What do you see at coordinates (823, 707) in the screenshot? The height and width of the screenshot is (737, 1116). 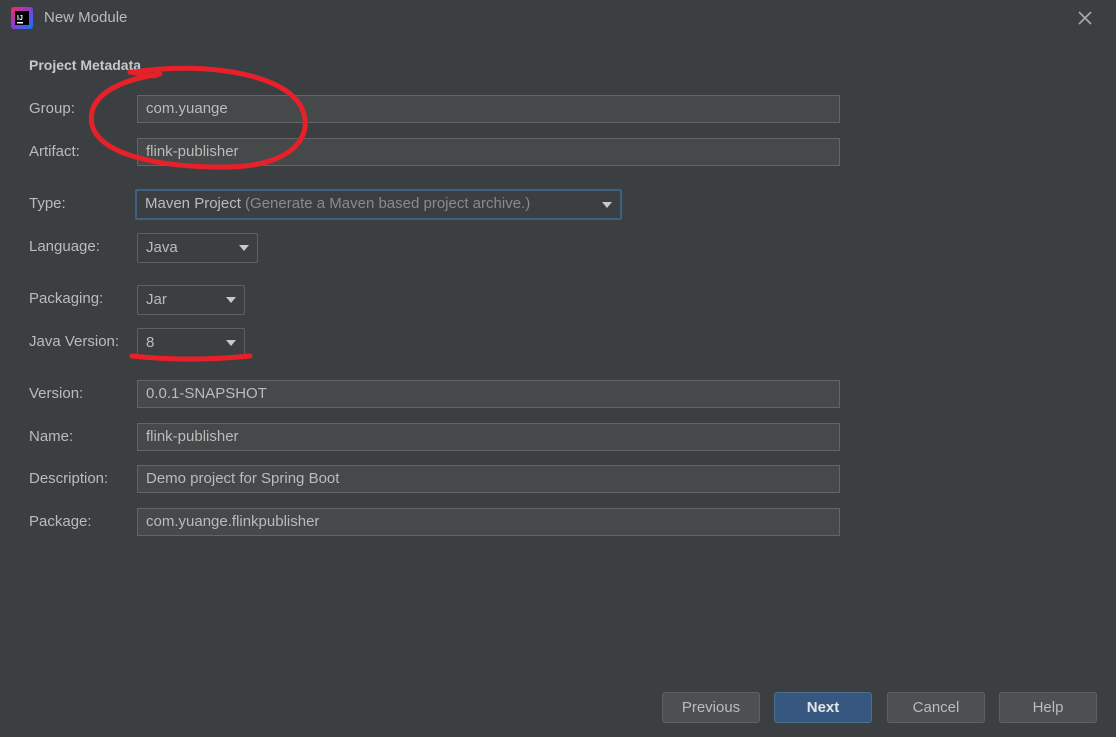 I see `next-button: Next` at bounding box center [823, 707].